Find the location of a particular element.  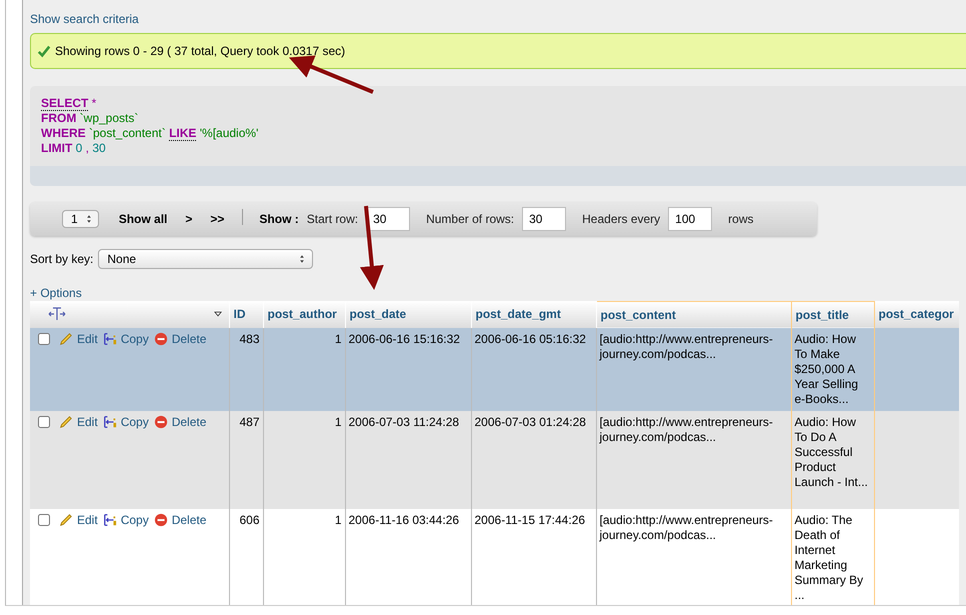

column-header: post_content is located at coordinates (693, 314).